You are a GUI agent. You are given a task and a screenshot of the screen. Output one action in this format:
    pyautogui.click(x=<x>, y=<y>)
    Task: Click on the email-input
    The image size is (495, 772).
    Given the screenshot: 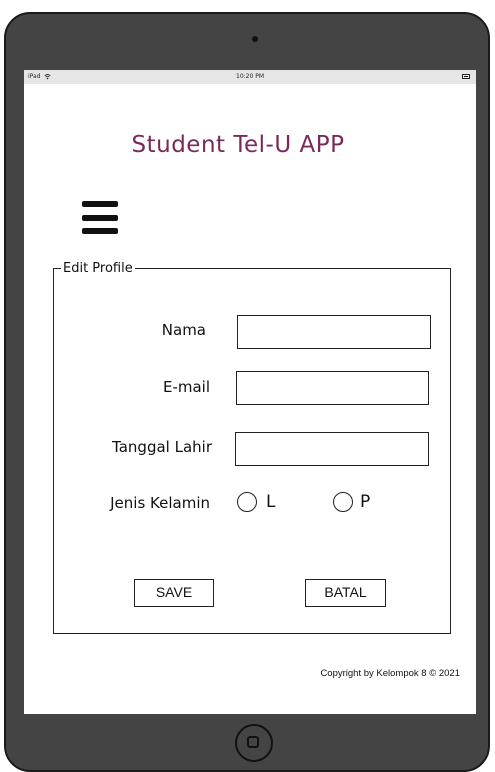 What is the action you would take?
    pyautogui.click(x=332, y=388)
    